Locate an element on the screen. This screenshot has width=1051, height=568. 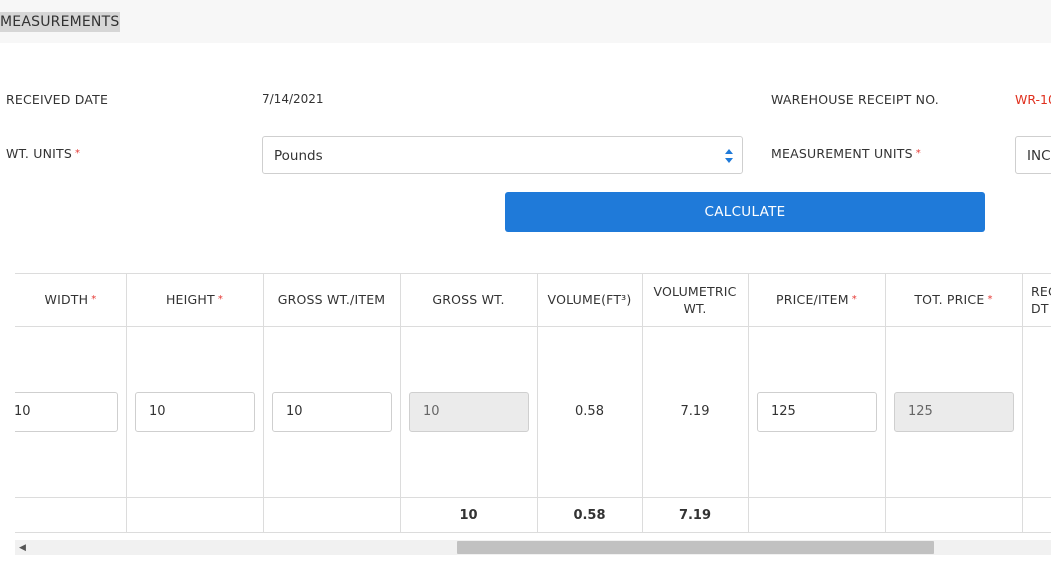
header-width-text: WIDTH is located at coordinates (66, 299).